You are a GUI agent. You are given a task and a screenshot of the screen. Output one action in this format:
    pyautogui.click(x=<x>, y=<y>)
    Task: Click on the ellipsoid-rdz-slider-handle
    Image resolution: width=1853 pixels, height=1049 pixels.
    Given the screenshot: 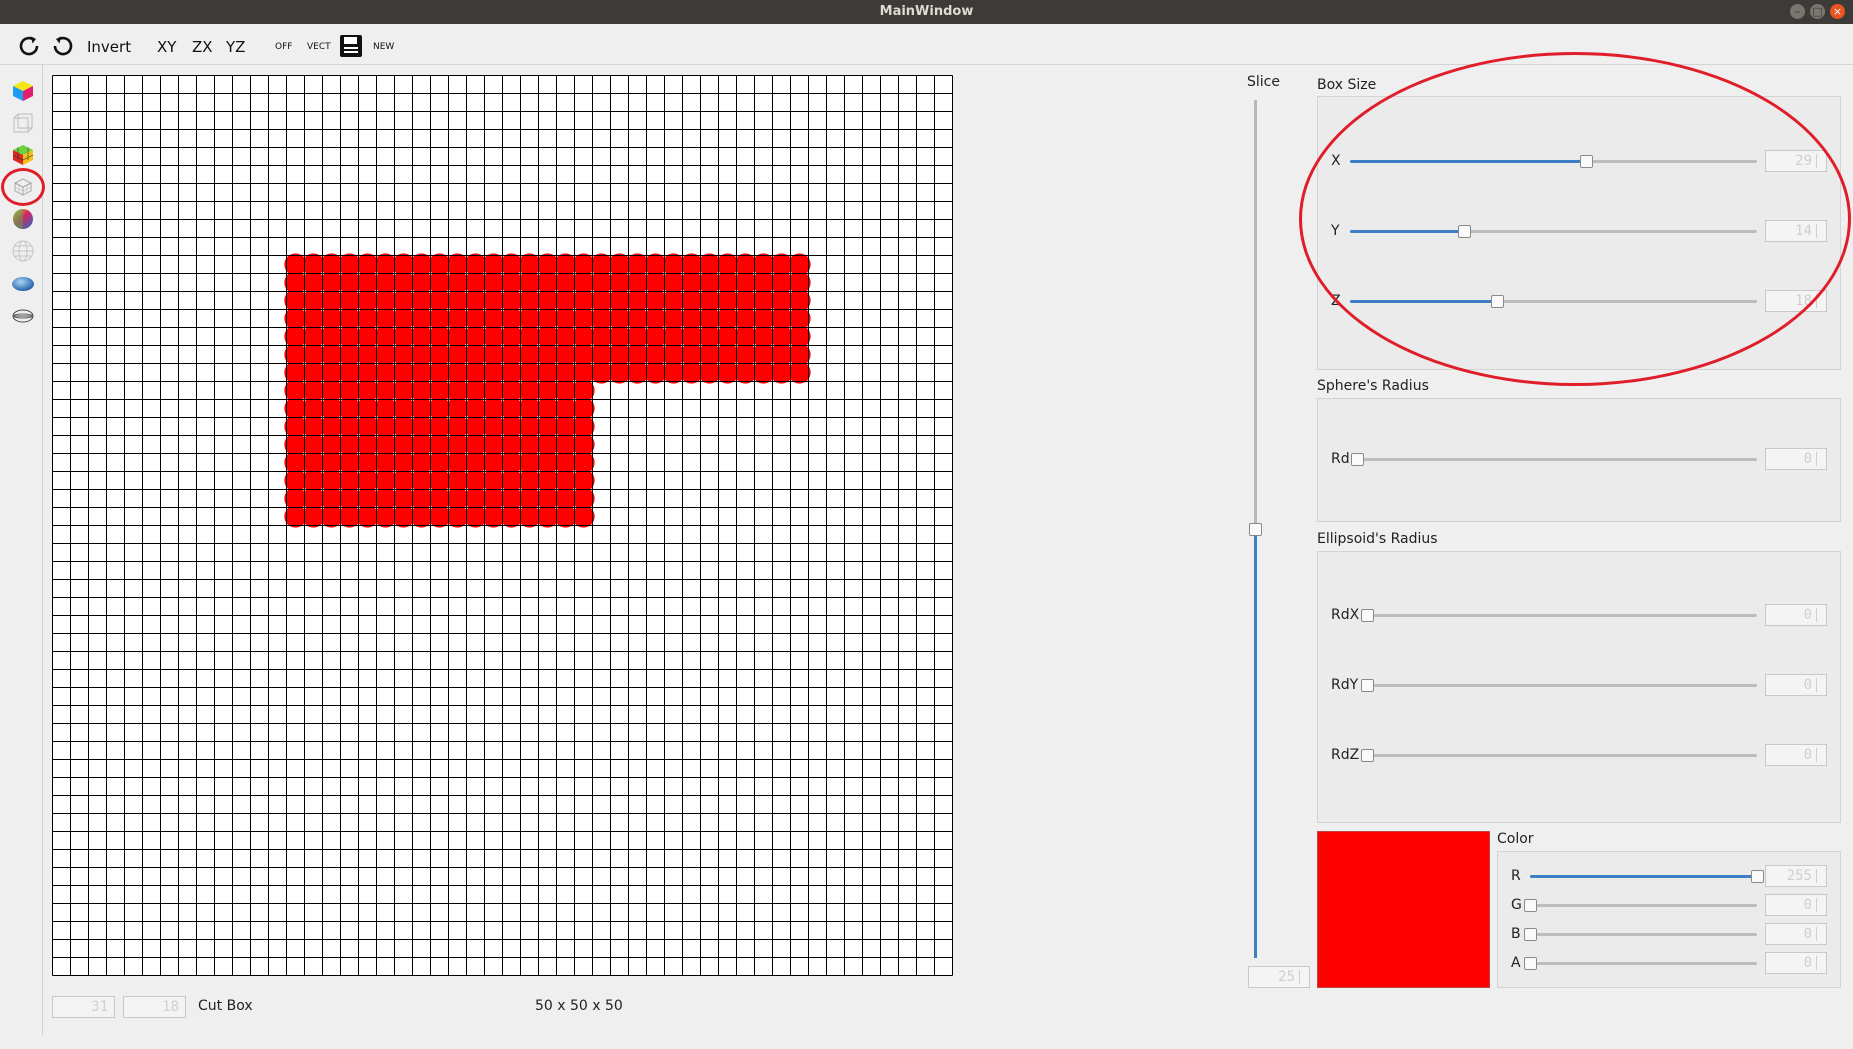 What is the action you would take?
    pyautogui.click(x=1367, y=755)
    